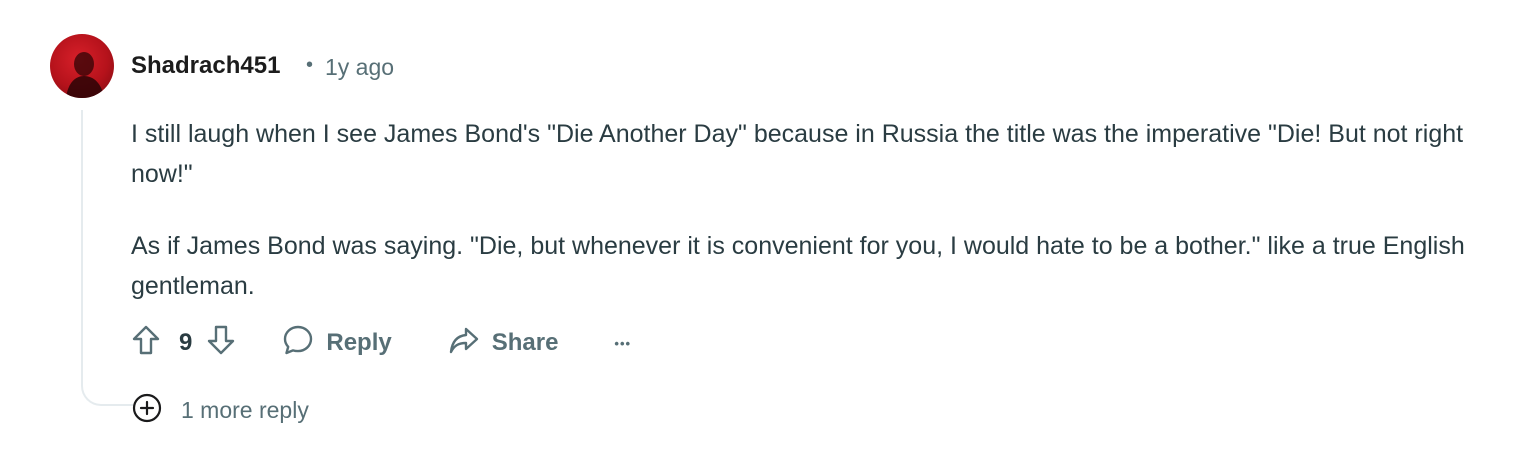 This screenshot has height=455, width=1530. I want to click on share-label: Share, so click(525, 342).